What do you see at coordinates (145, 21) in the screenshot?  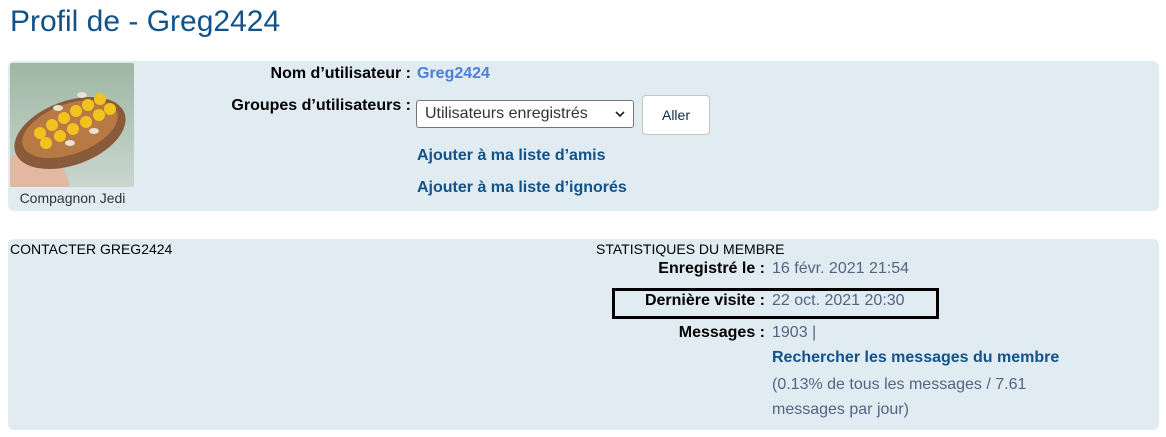 I see `page-title: Profil de - Greg2424` at bounding box center [145, 21].